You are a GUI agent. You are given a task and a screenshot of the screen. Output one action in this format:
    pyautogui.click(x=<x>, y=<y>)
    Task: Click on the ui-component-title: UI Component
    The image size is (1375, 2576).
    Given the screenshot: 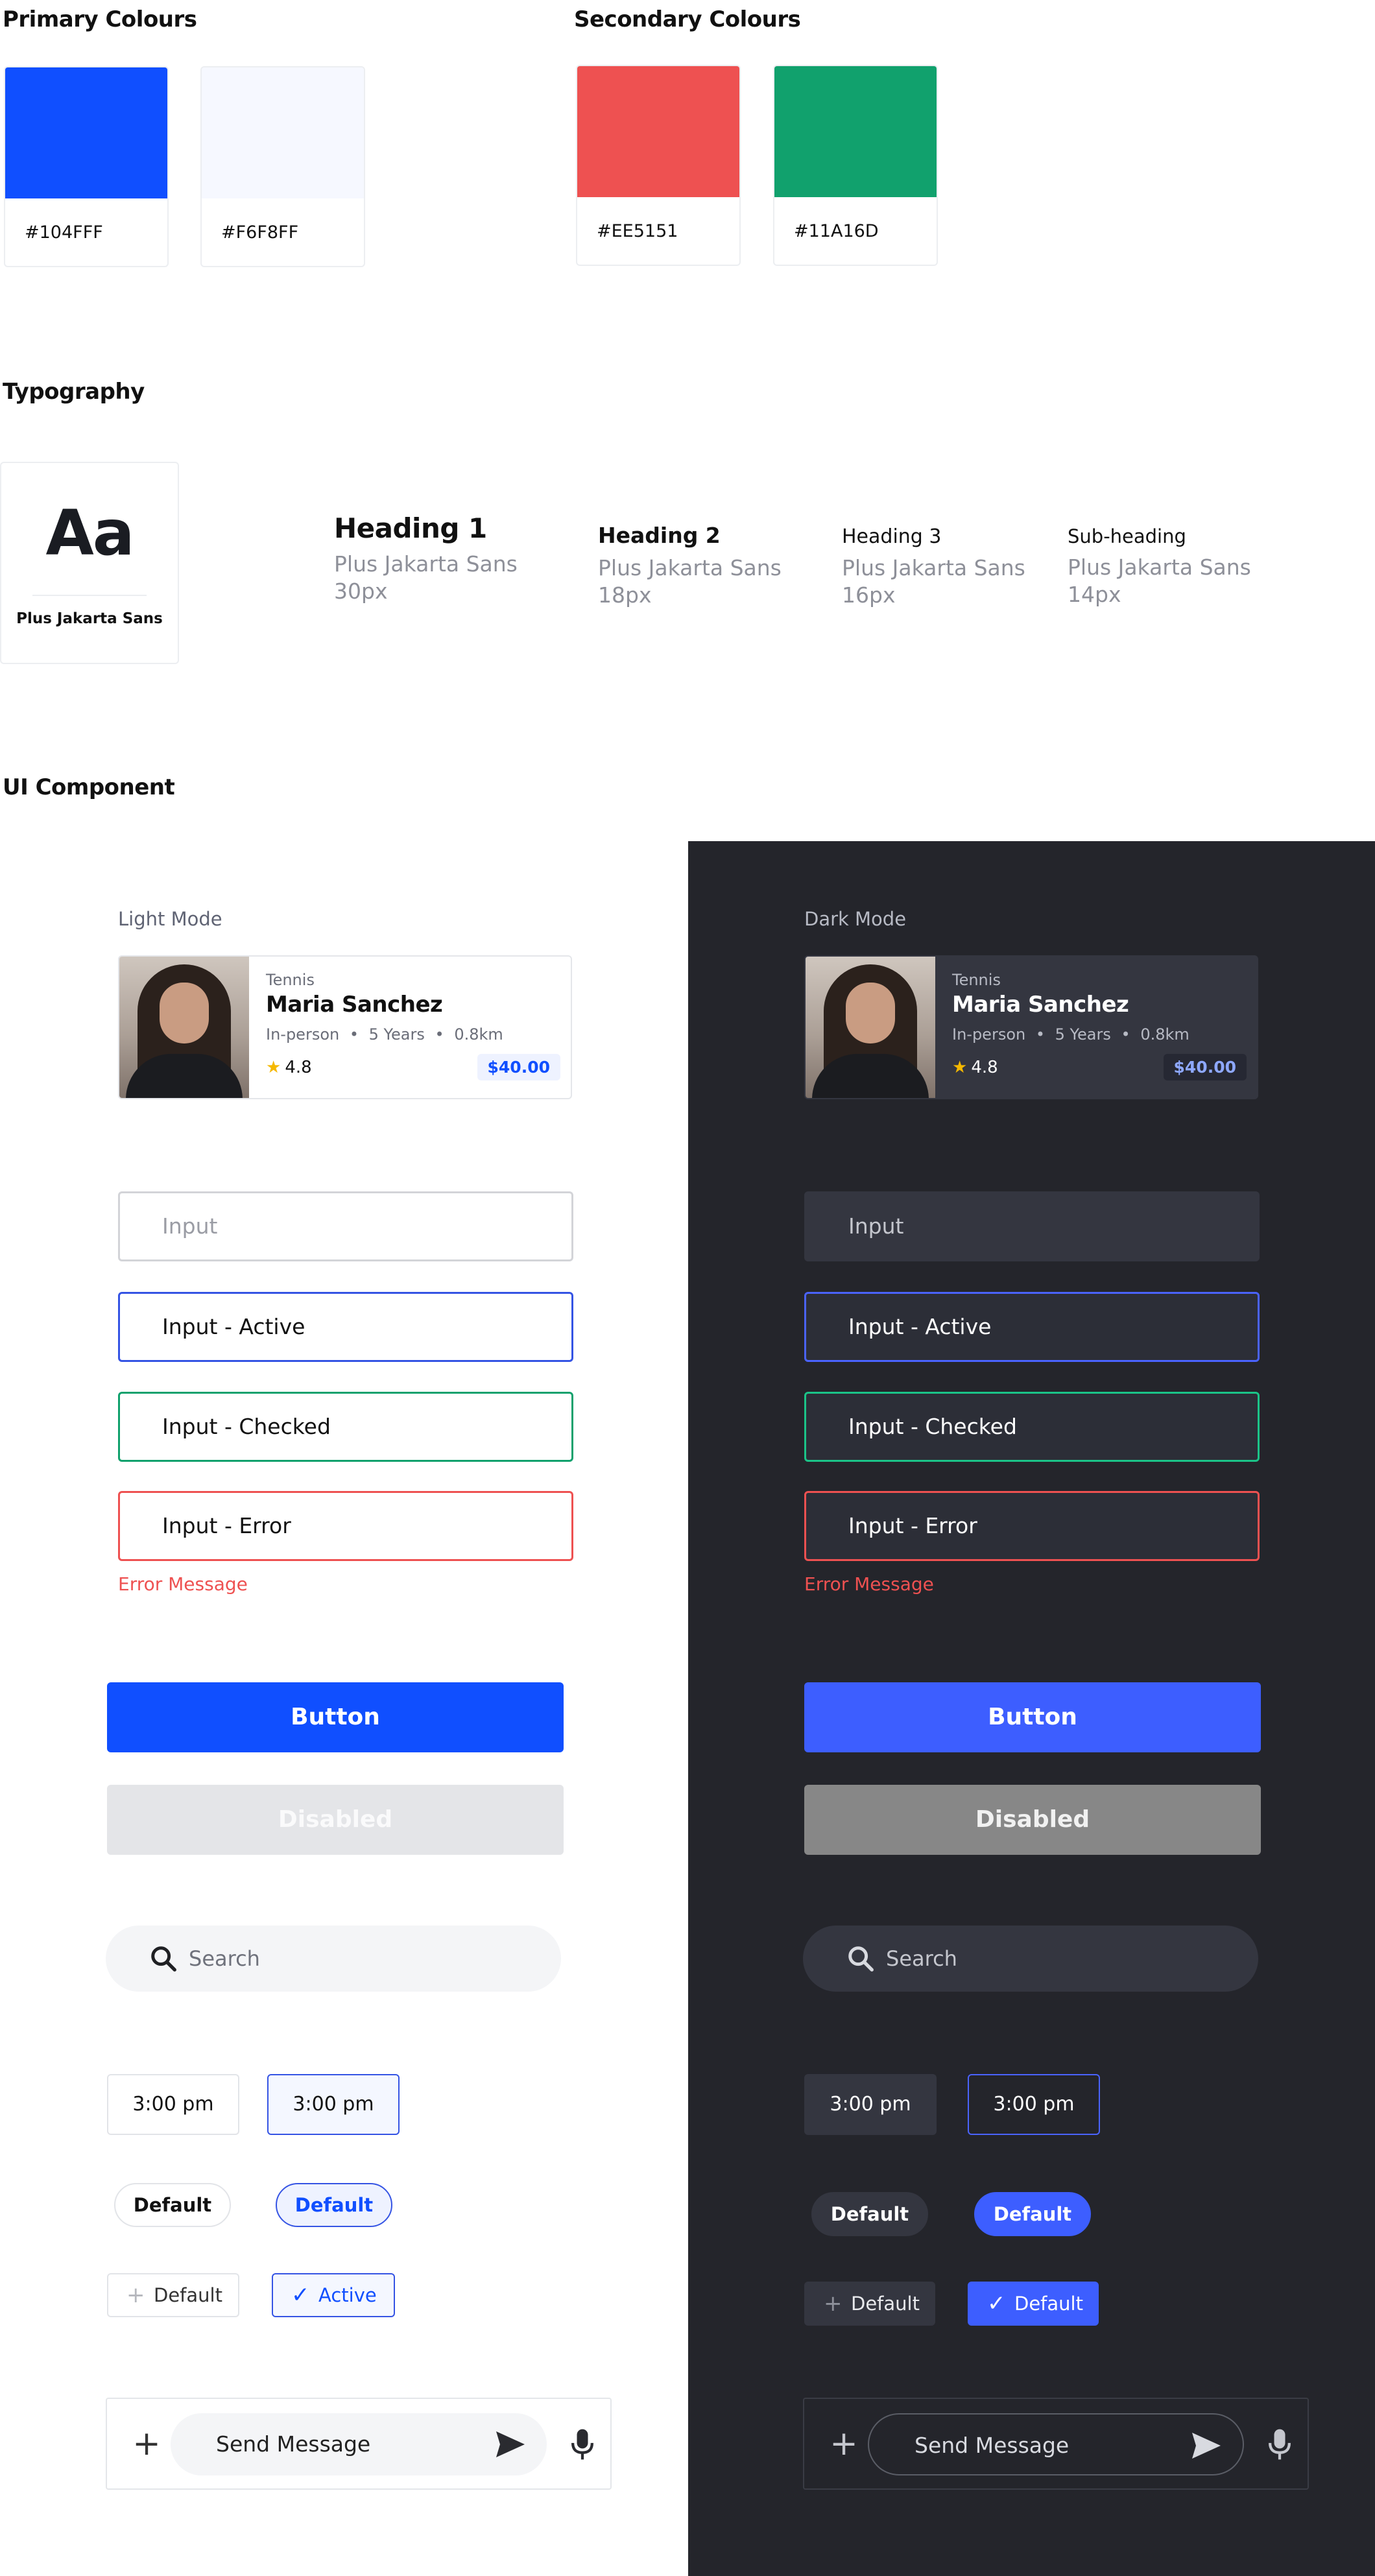 What is the action you would take?
    pyautogui.click(x=89, y=787)
    